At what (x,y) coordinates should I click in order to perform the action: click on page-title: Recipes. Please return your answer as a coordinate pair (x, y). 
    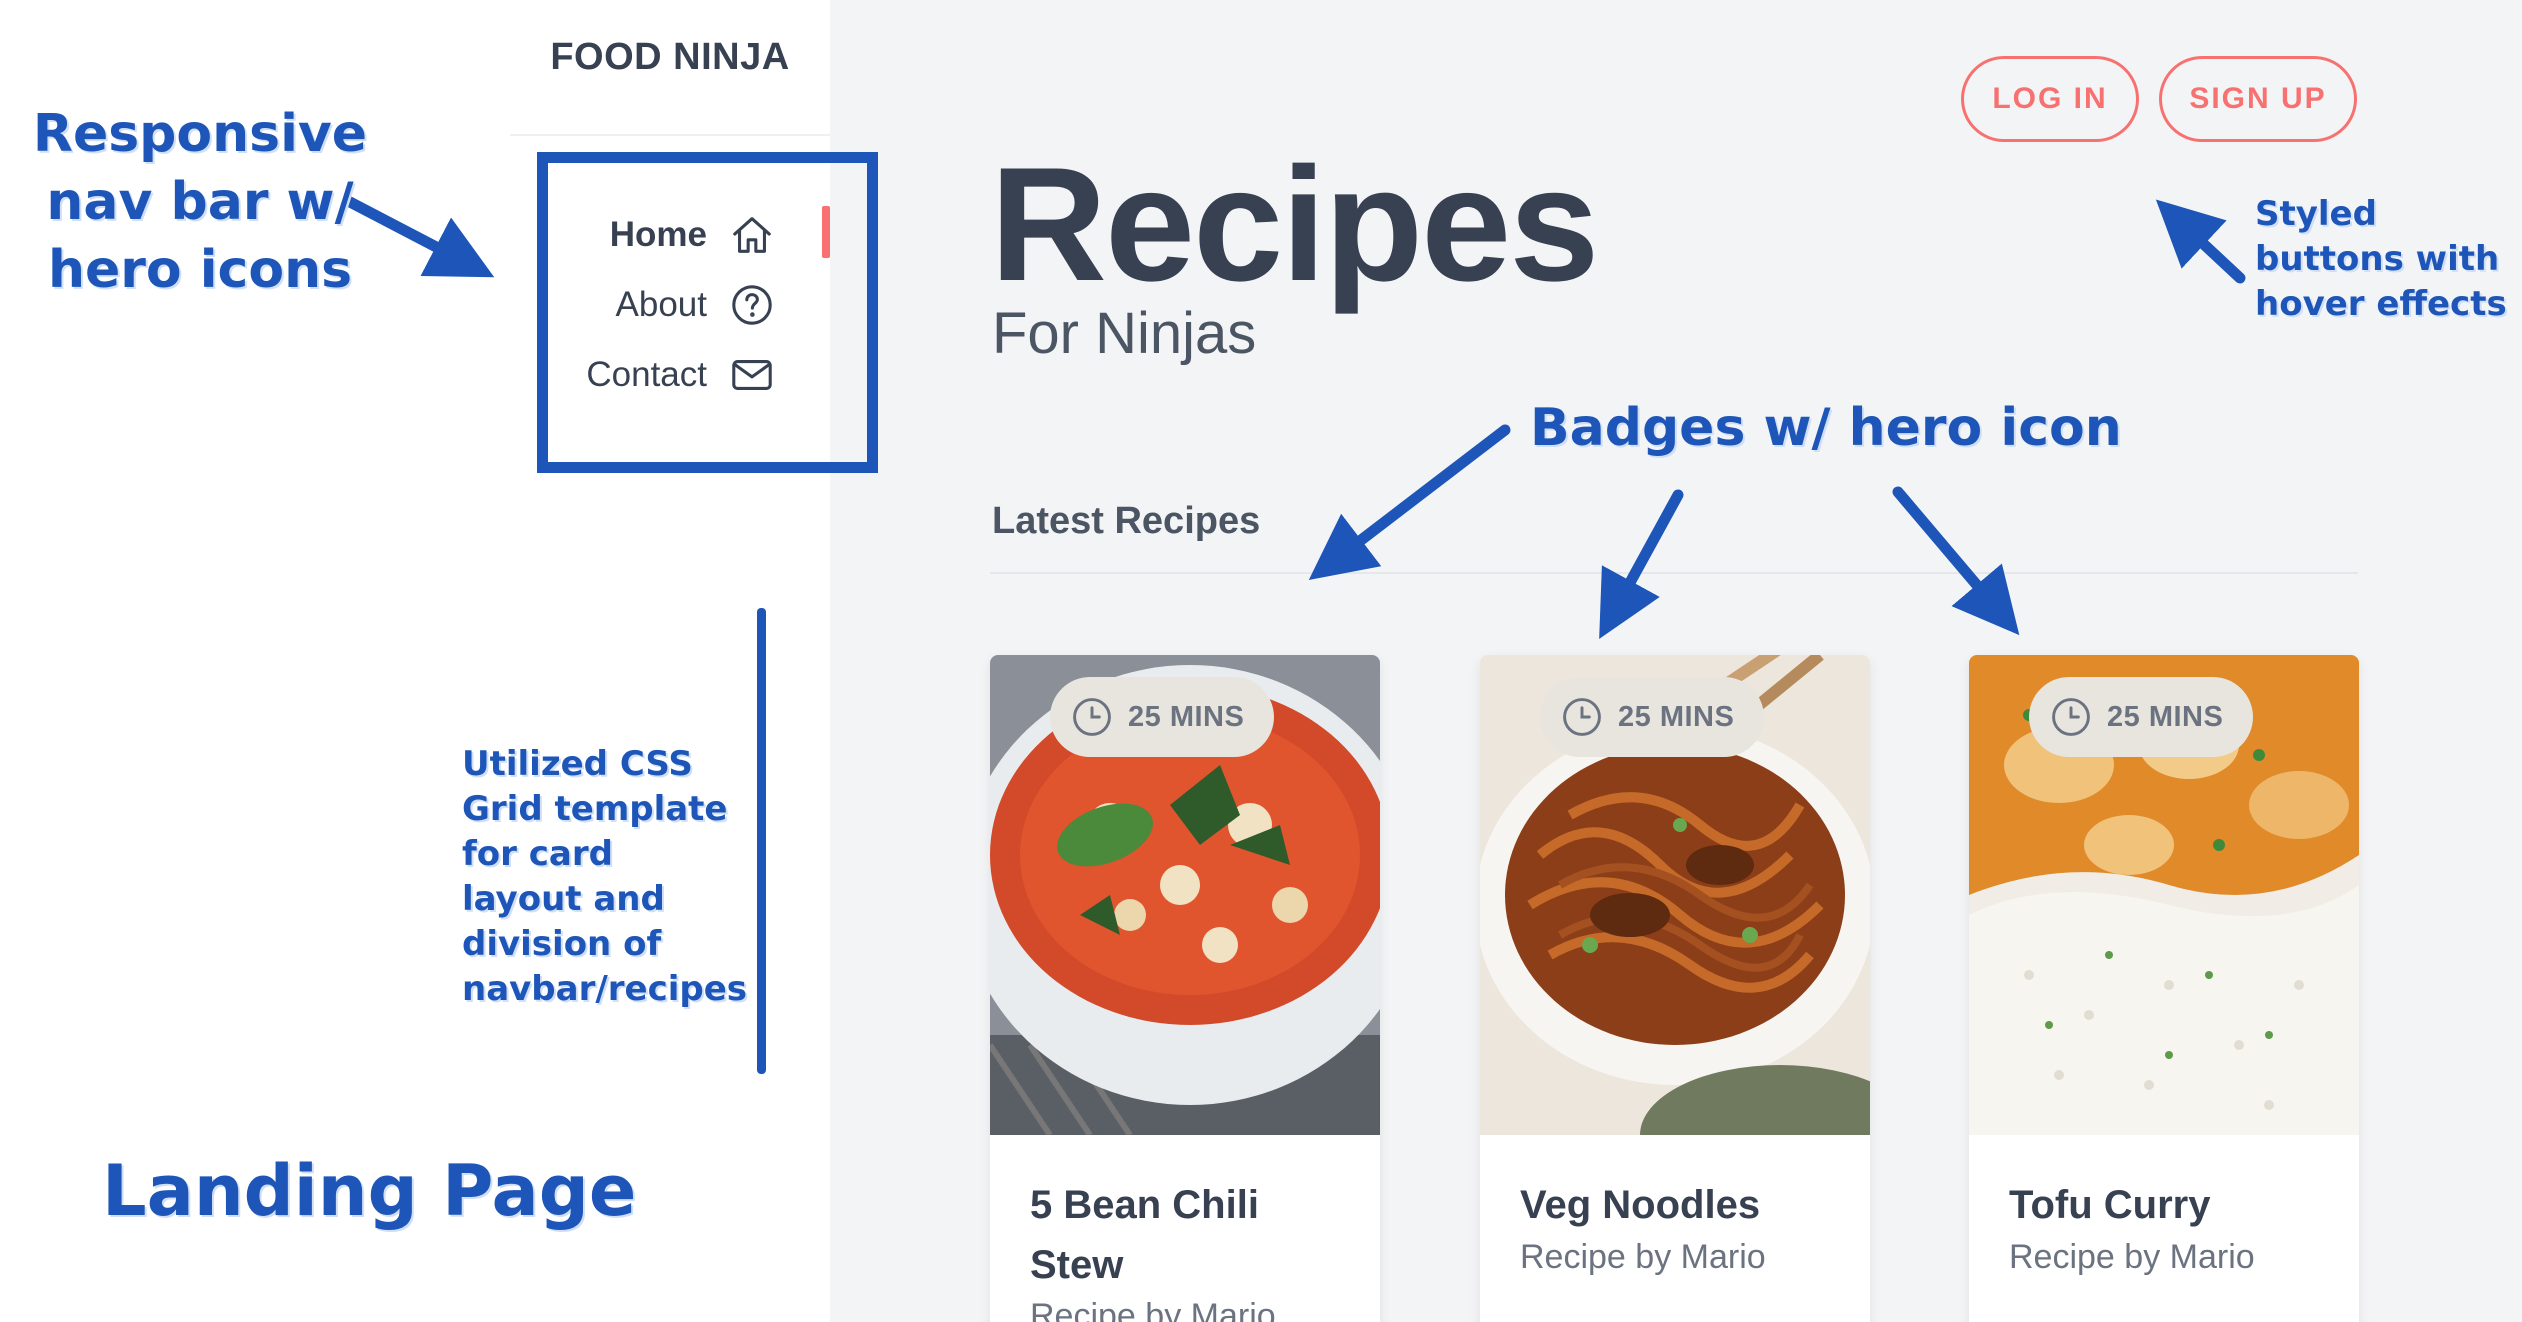
    Looking at the image, I should click on (1294, 224).